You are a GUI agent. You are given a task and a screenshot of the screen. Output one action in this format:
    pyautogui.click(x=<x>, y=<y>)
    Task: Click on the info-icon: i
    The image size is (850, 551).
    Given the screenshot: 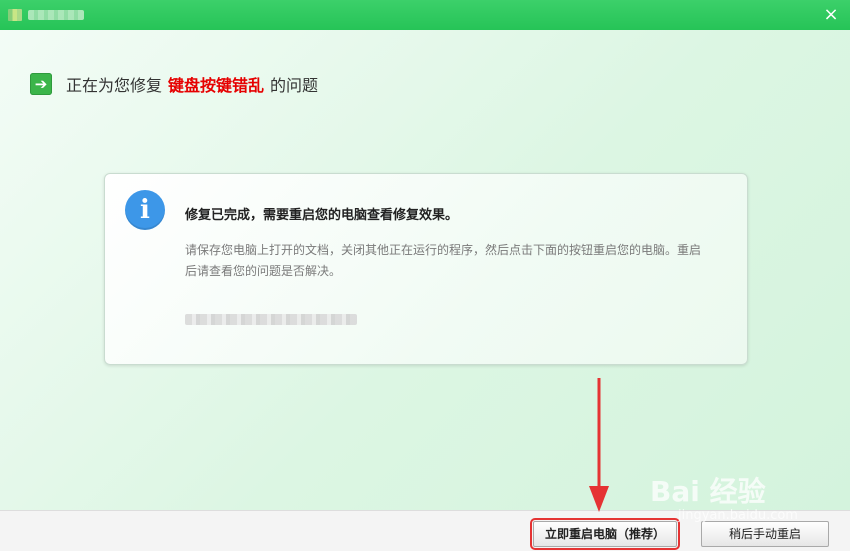 What is the action you would take?
    pyautogui.click(x=145, y=210)
    